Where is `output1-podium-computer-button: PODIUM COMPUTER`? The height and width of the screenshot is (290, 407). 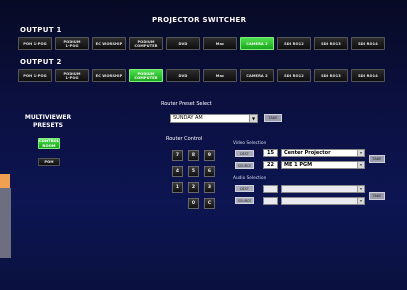
output1-podium-computer-button: PODIUM COMPUTER is located at coordinates (146, 43).